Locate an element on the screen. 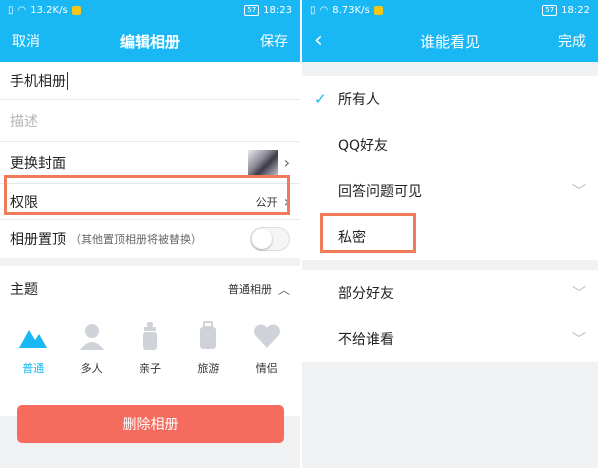 This screenshot has height=468, width=598. theme-label: 主题 is located at coordinates (24, 290).